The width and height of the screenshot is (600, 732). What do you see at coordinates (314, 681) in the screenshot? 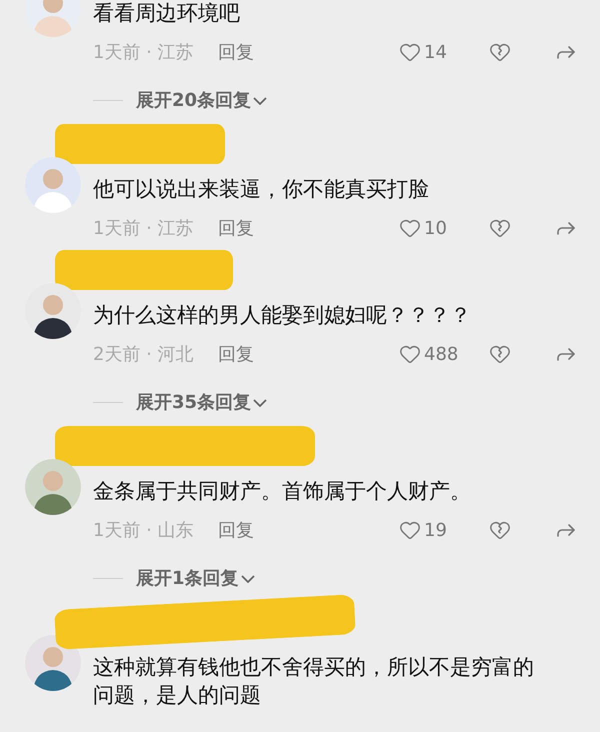
I see `comment-text: 这种就算有钱他也不舍得买的，所以不是穷富的问题，是人的问题` at bounding box center [314, 681].